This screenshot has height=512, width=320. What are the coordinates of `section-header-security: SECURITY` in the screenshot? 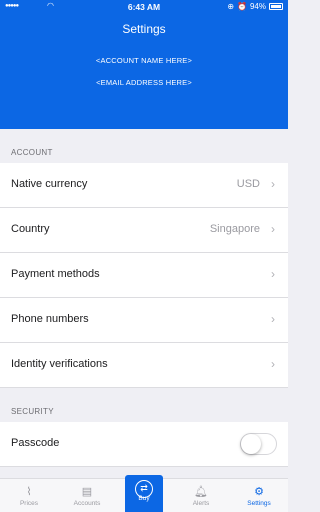 It's located at (144, 405).